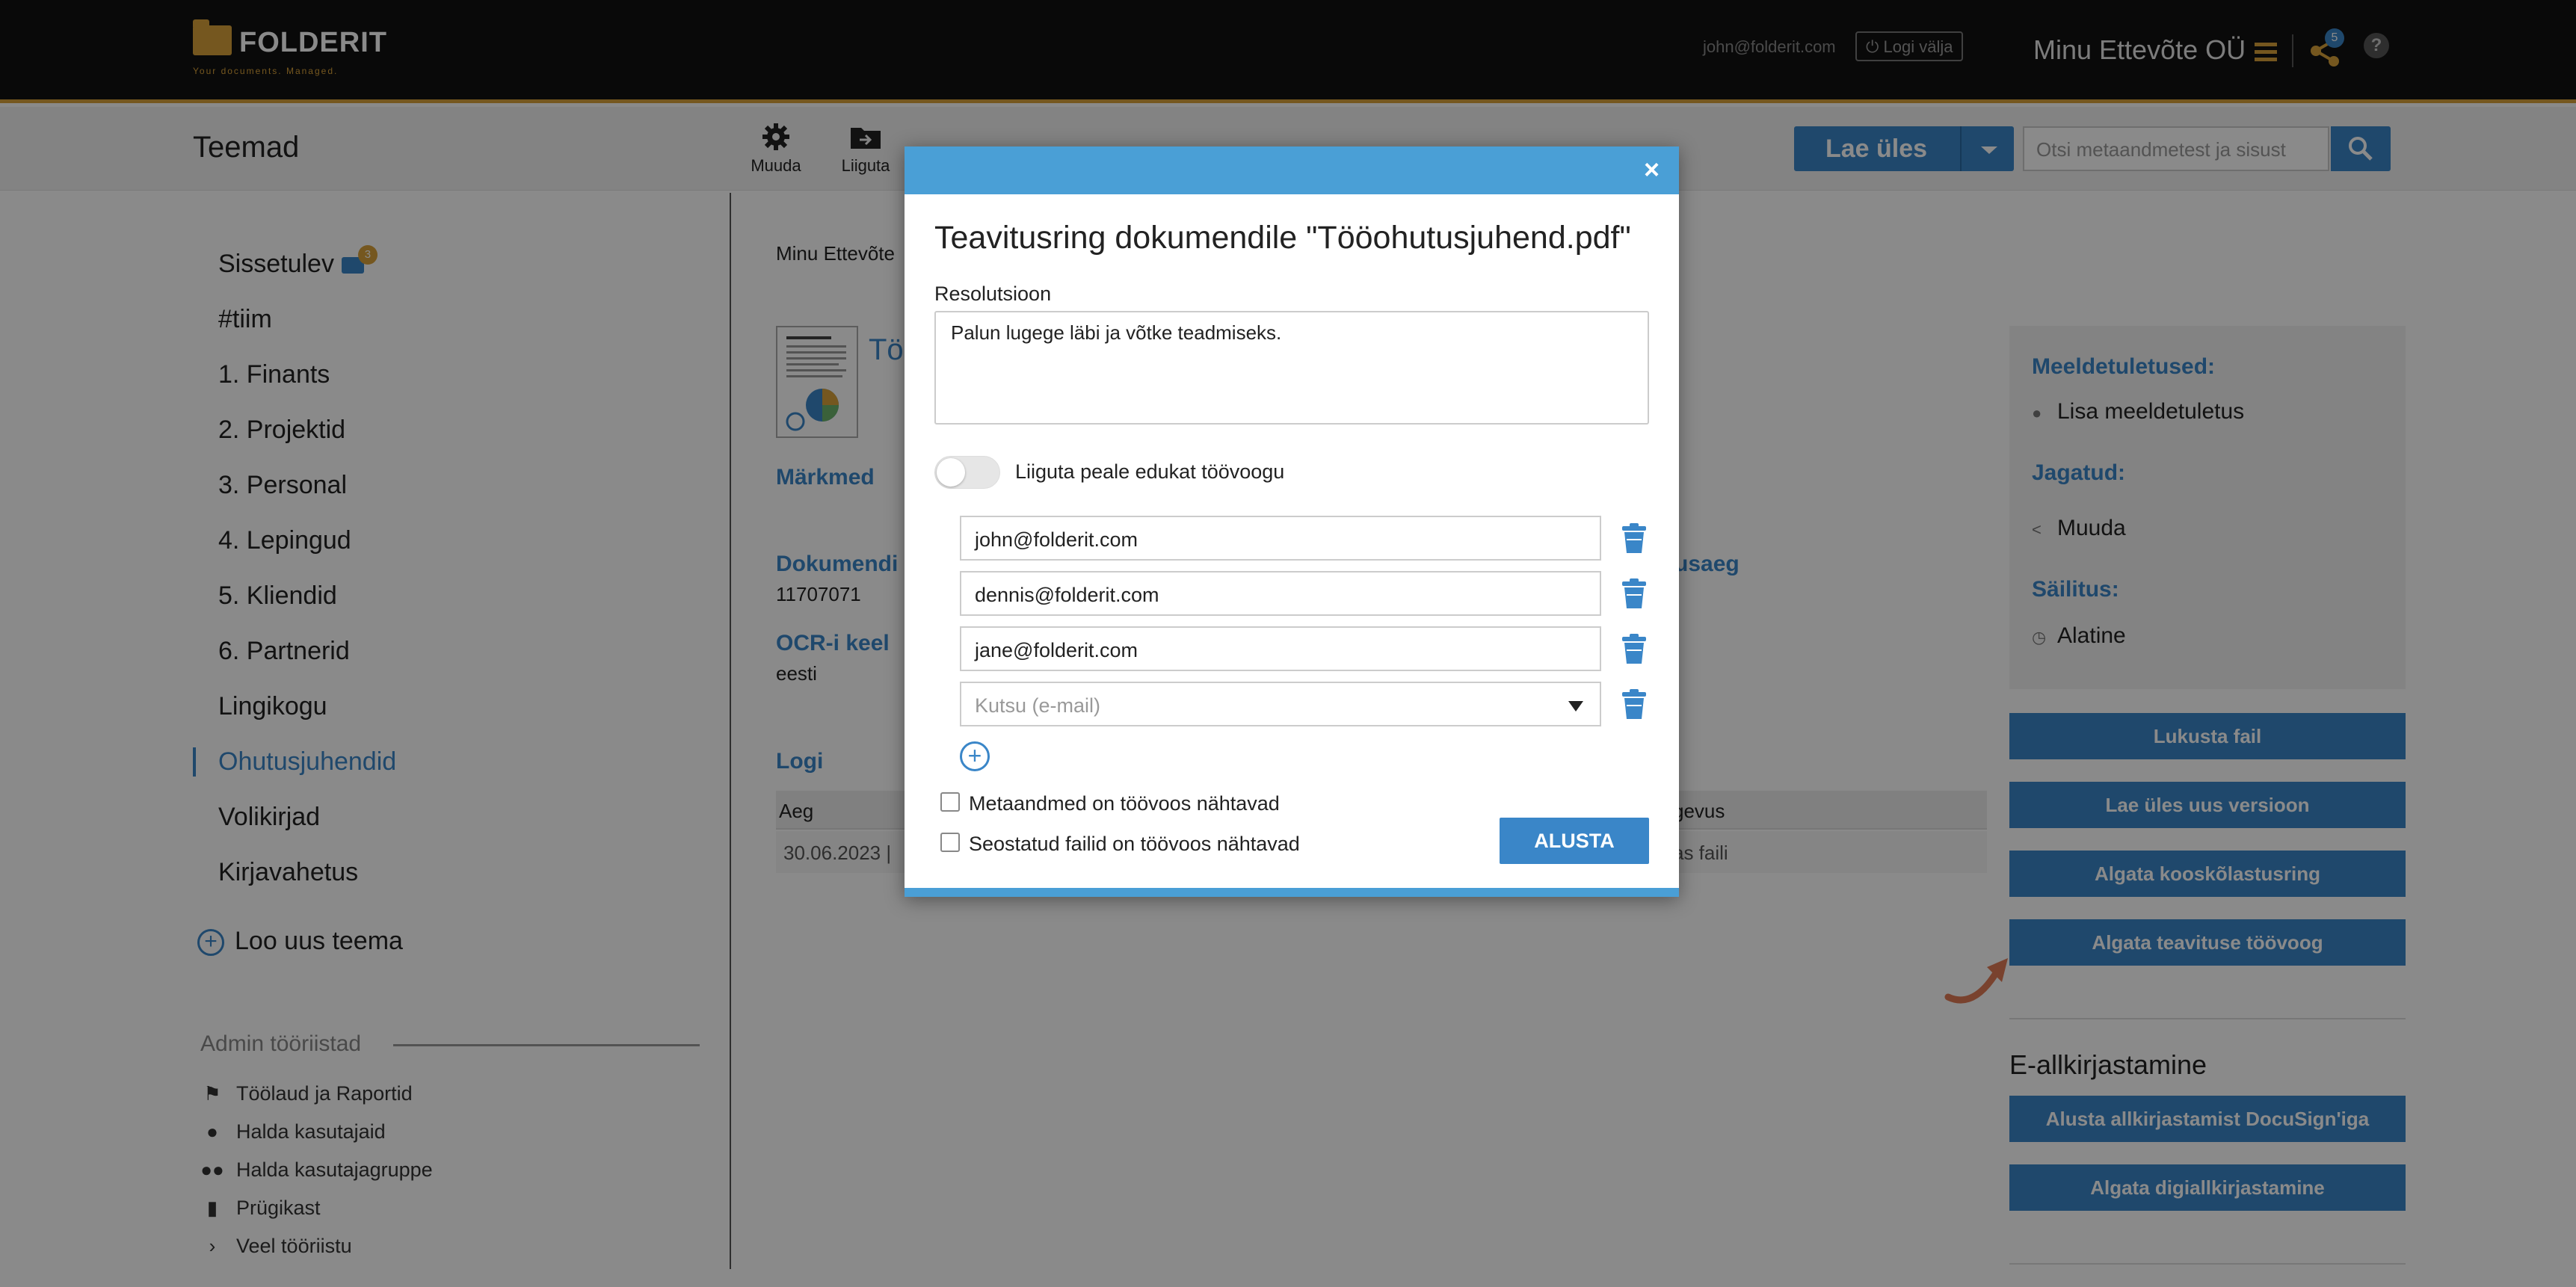  I want to click on add-recipient-button: +, so click(975, 756).